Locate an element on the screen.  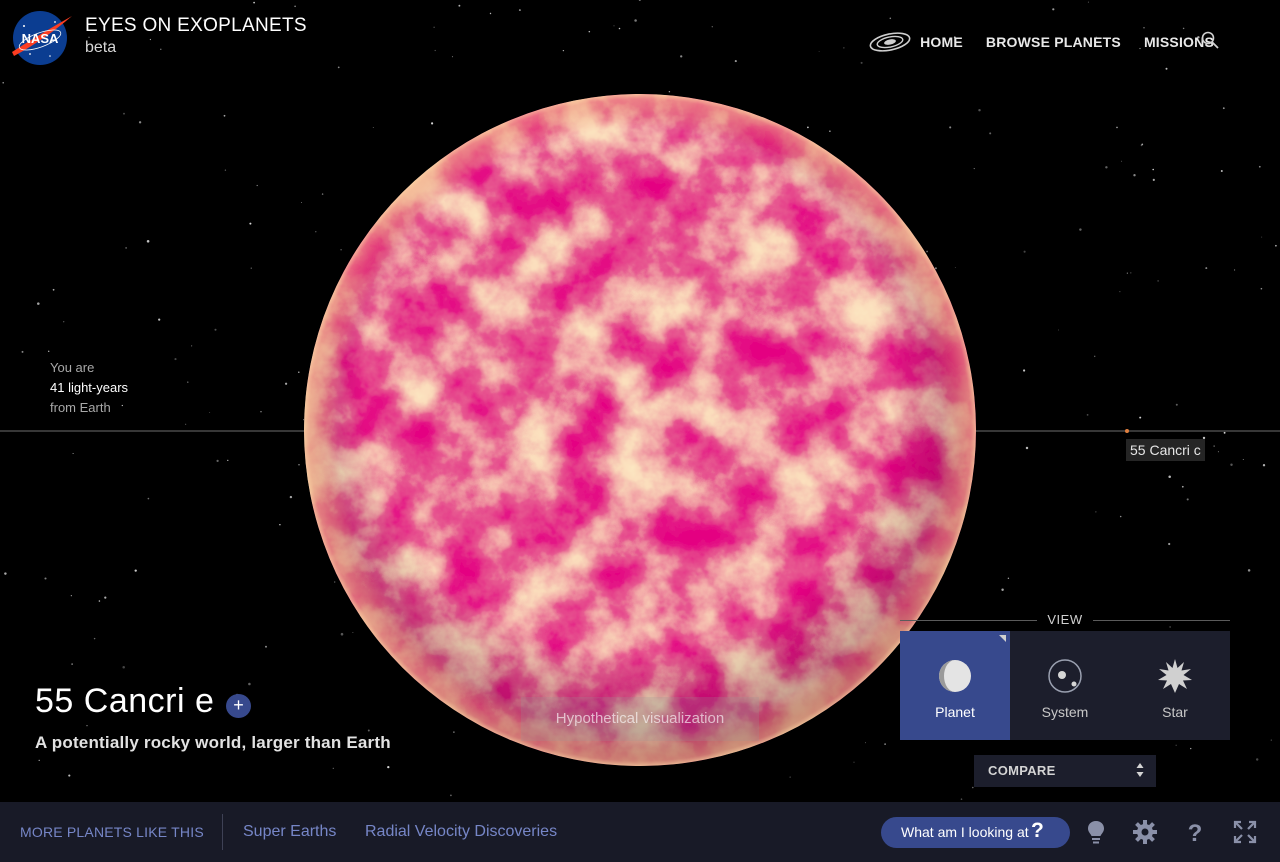
neighbor-planet-label: 55 Cancri c is located at coordinates (1165, 450).